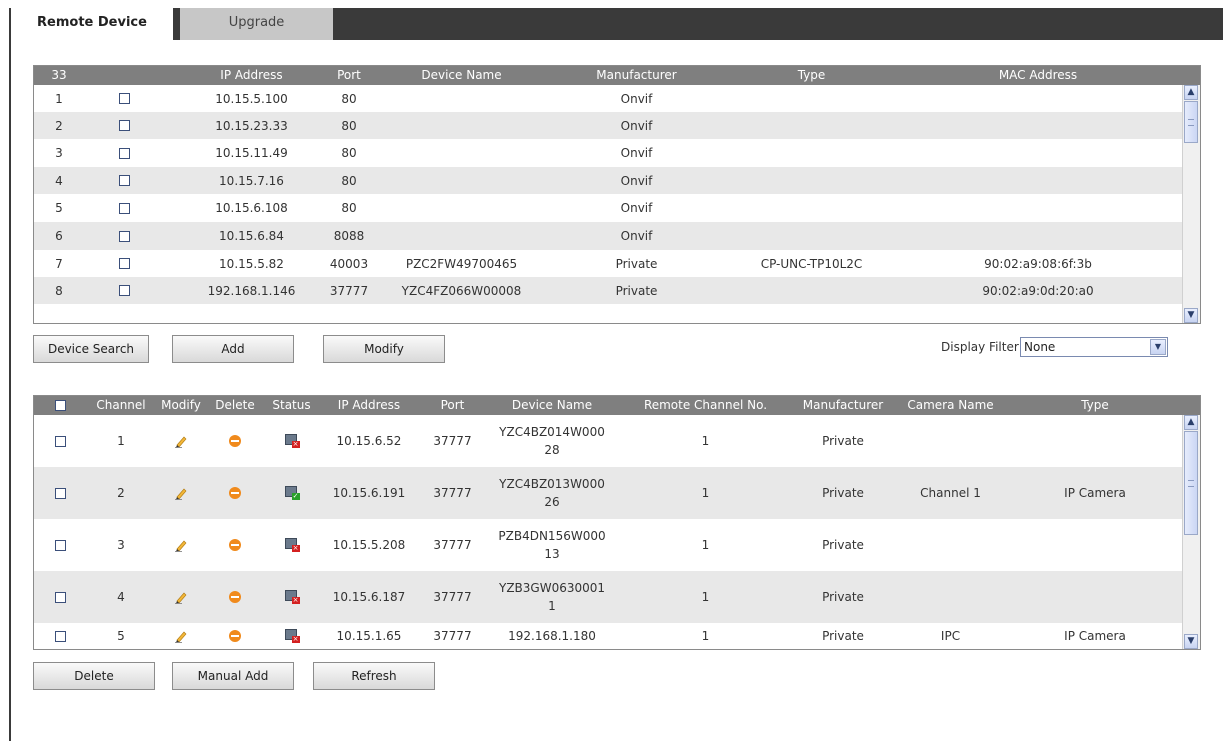 The width and height of the screenshot is (1223, 741). I want to click on modify-button: Modify, so click(384, 349).